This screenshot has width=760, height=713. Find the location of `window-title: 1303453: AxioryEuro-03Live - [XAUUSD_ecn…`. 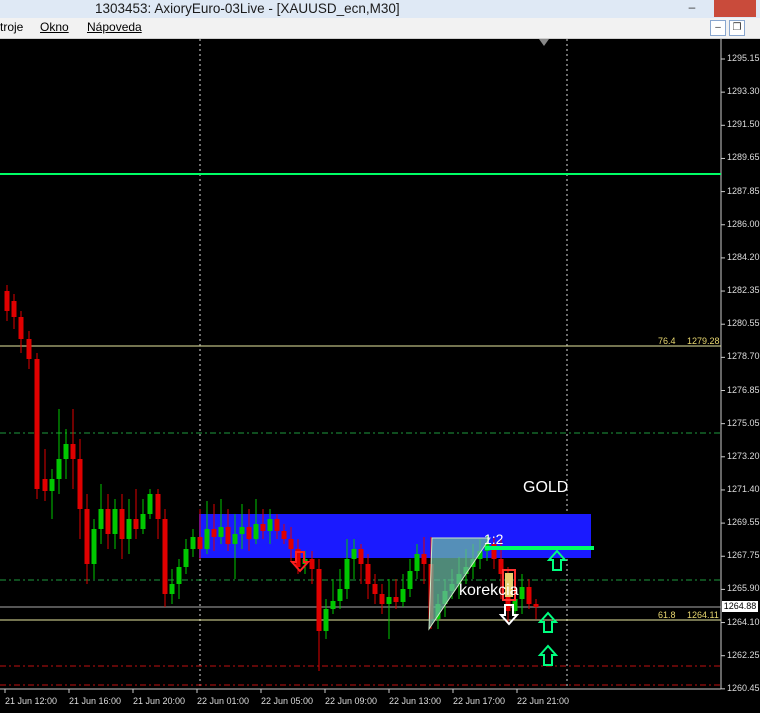

window-title: 1303453: AxioryEuro-03Live - [XAUUSD_ecn… is located at coordinates (247, 8).